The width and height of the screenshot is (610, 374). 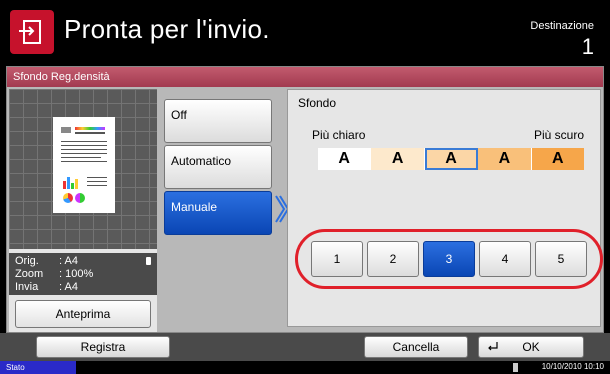 I want to click on preview-area, so click(x=83, y=169).